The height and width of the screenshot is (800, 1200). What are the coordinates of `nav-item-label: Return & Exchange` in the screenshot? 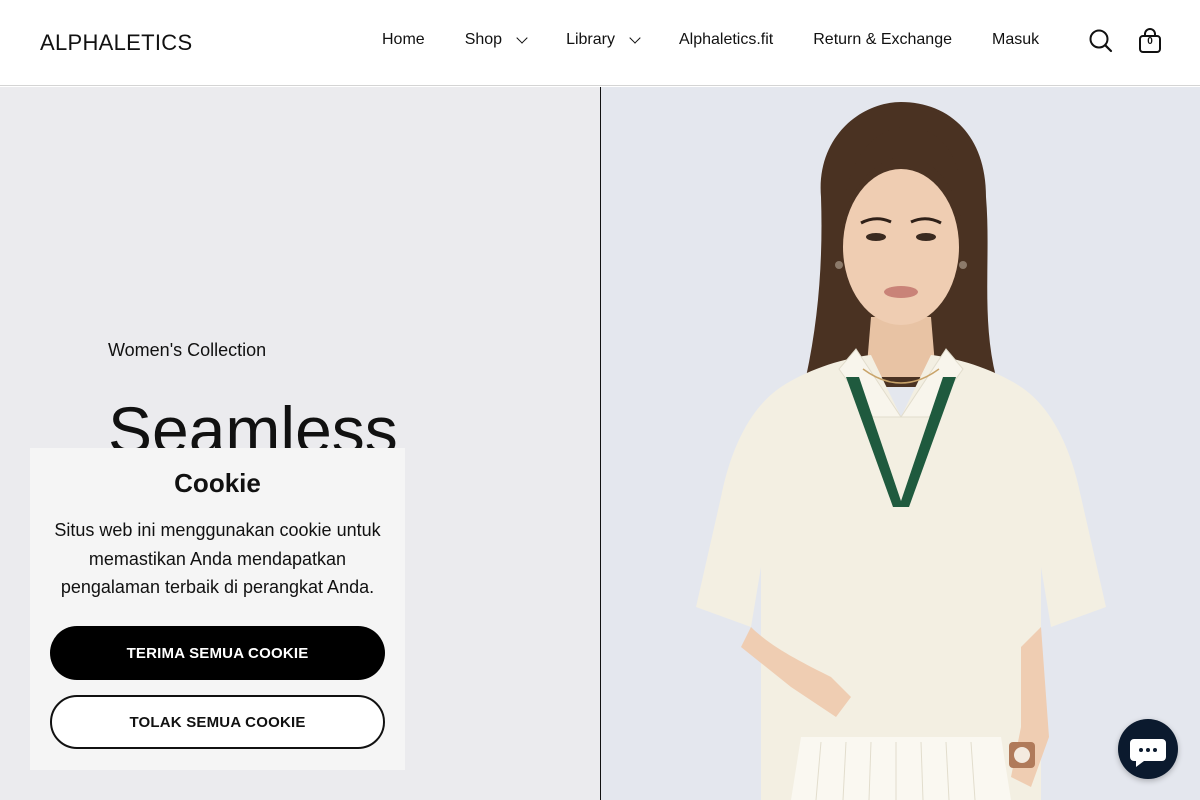 It's located at (882, 39).